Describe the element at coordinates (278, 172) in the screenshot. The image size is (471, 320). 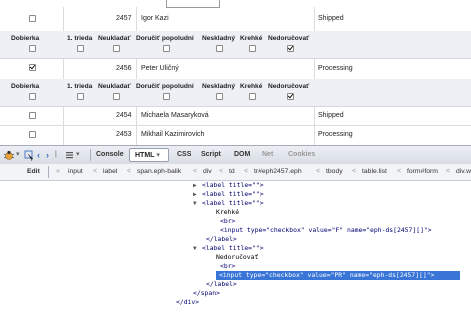
I see `breadcrumb-item: tr#eph2457.eph` at that location.